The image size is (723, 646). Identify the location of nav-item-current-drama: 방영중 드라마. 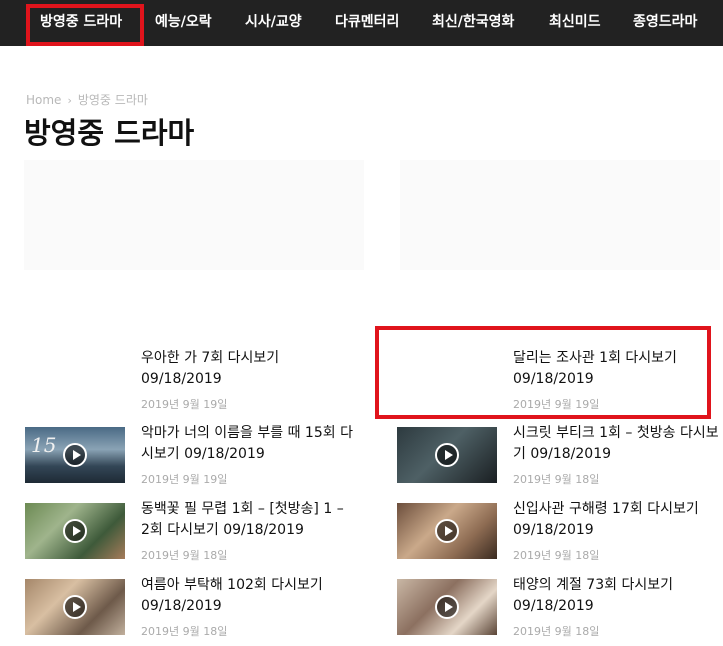
(81, 23).